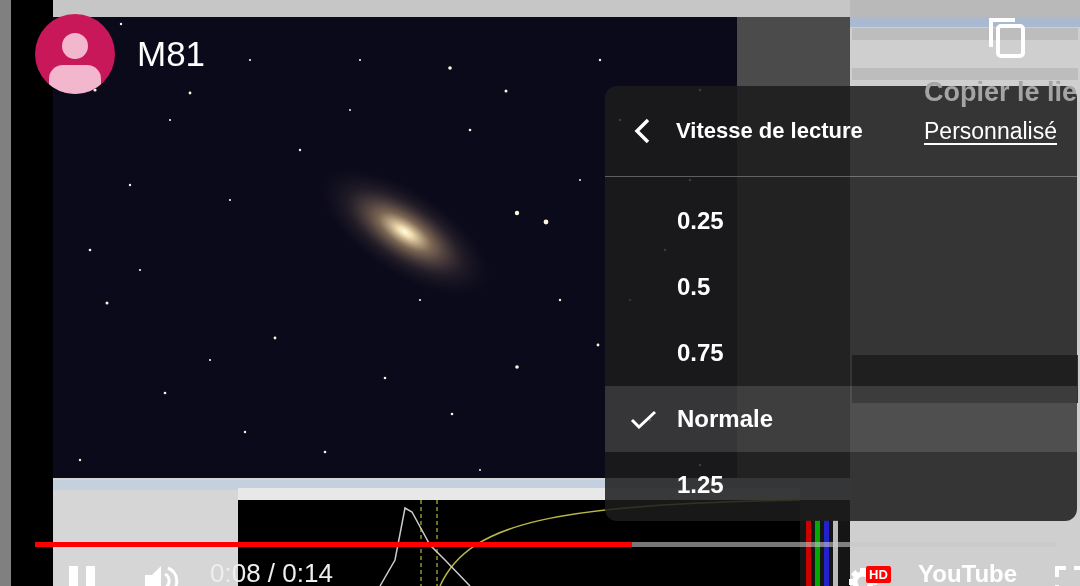 This screenshot has width=1080, height=586. What do you see at coordinates (545, 544) in the screenshot?
I see `progress-bar` at bounding box center [545, 544].